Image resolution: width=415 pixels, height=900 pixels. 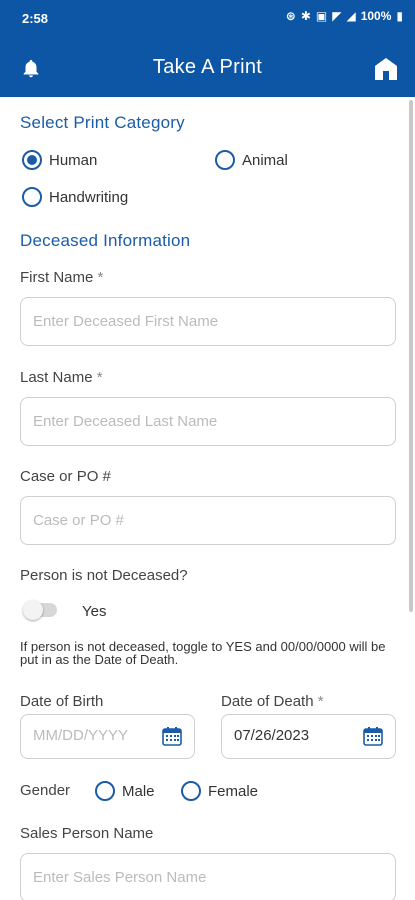 What do you see at coordinates (399, 16) in the screenshot?
I see `battery-icon: ▮` at bounding box center [399, 16].